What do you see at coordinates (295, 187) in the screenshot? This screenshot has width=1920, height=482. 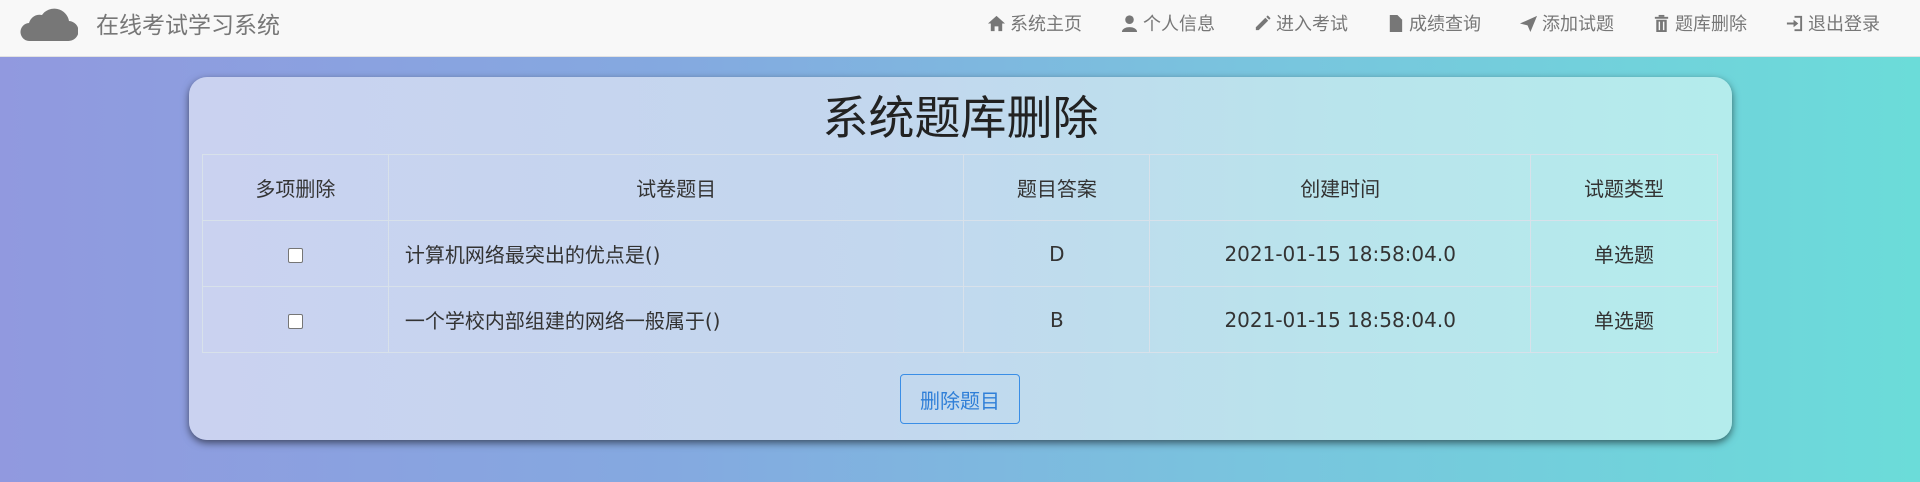 I see `header-multi-delete: 多项删除` at bounding box center [295, 187].